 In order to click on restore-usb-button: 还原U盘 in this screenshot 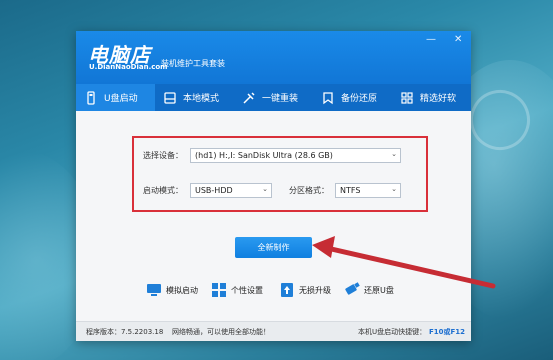, I will do `click(369, 290)`.